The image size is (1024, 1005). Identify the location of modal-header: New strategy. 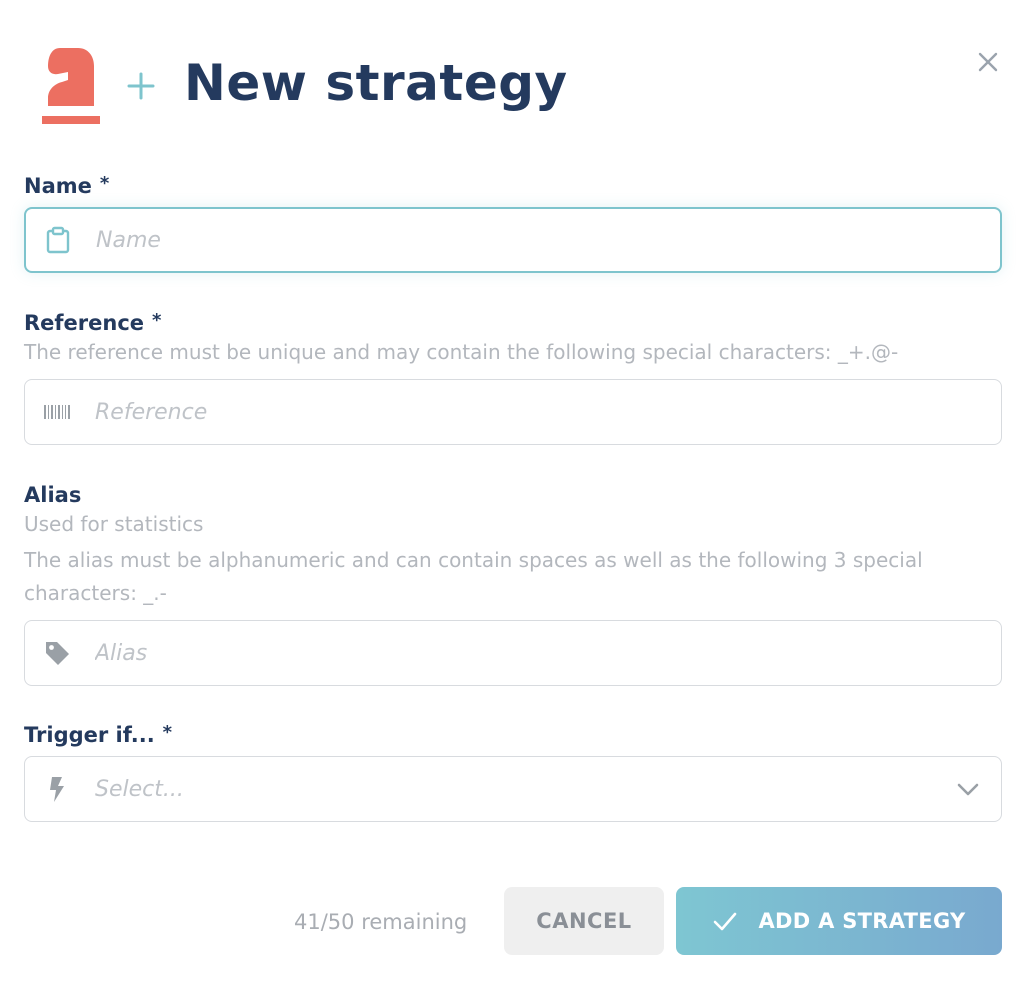
(304, 86).